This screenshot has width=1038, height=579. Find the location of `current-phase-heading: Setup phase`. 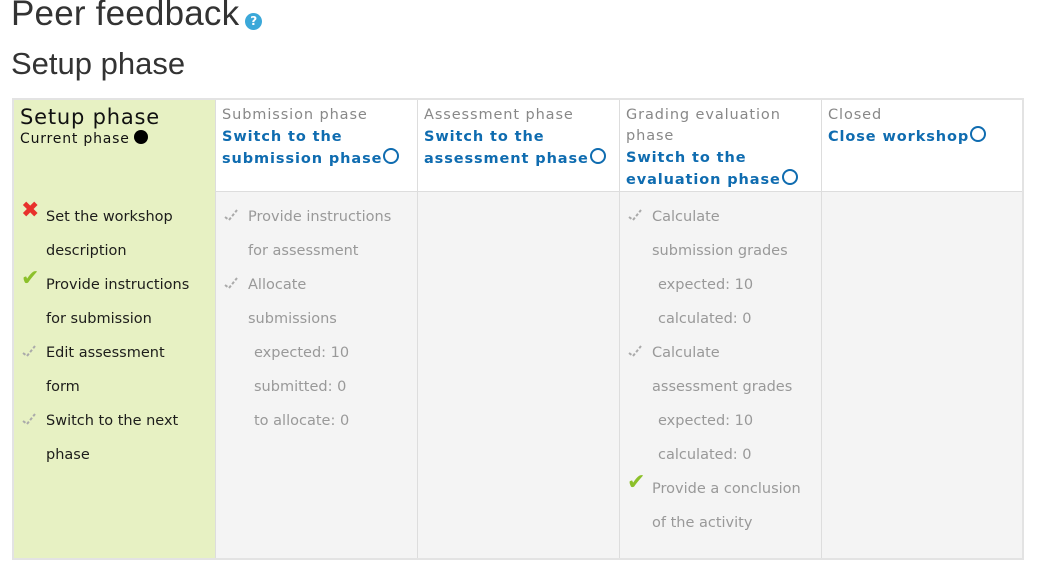

current-phase-heading: Setup phase is located at coordinates (98, 63).